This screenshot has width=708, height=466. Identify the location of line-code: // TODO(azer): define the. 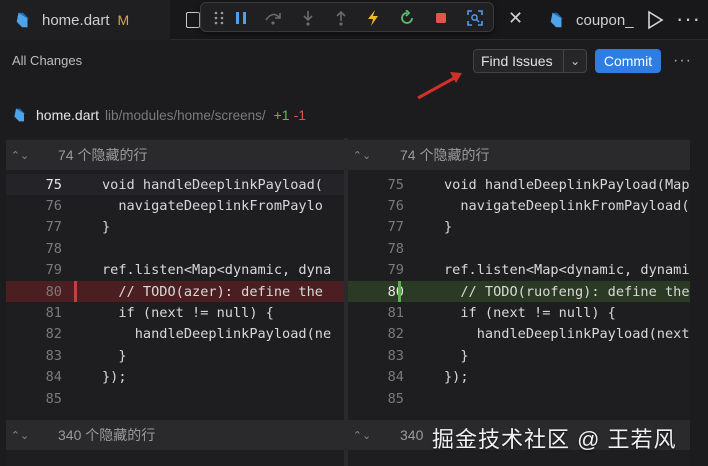
(212, 291).